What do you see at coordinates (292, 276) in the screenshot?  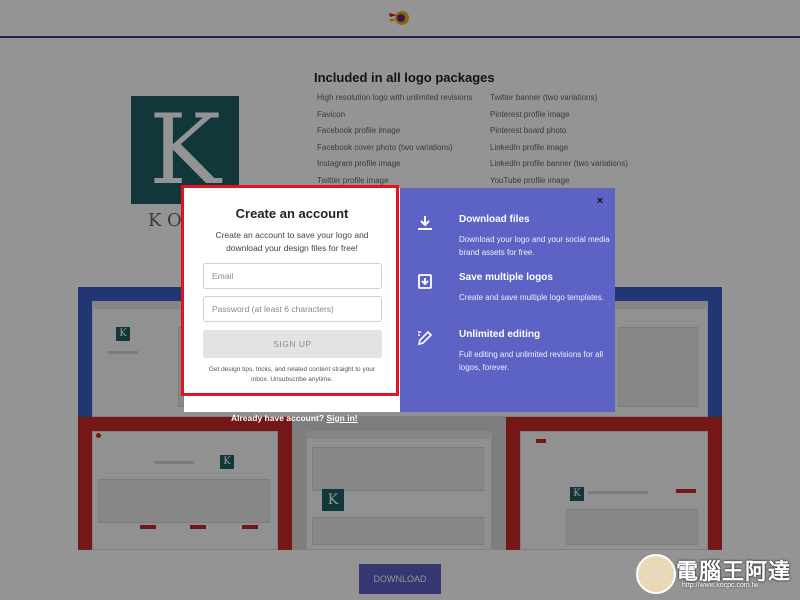 I see `email-field` at bounding box center [292, 276].